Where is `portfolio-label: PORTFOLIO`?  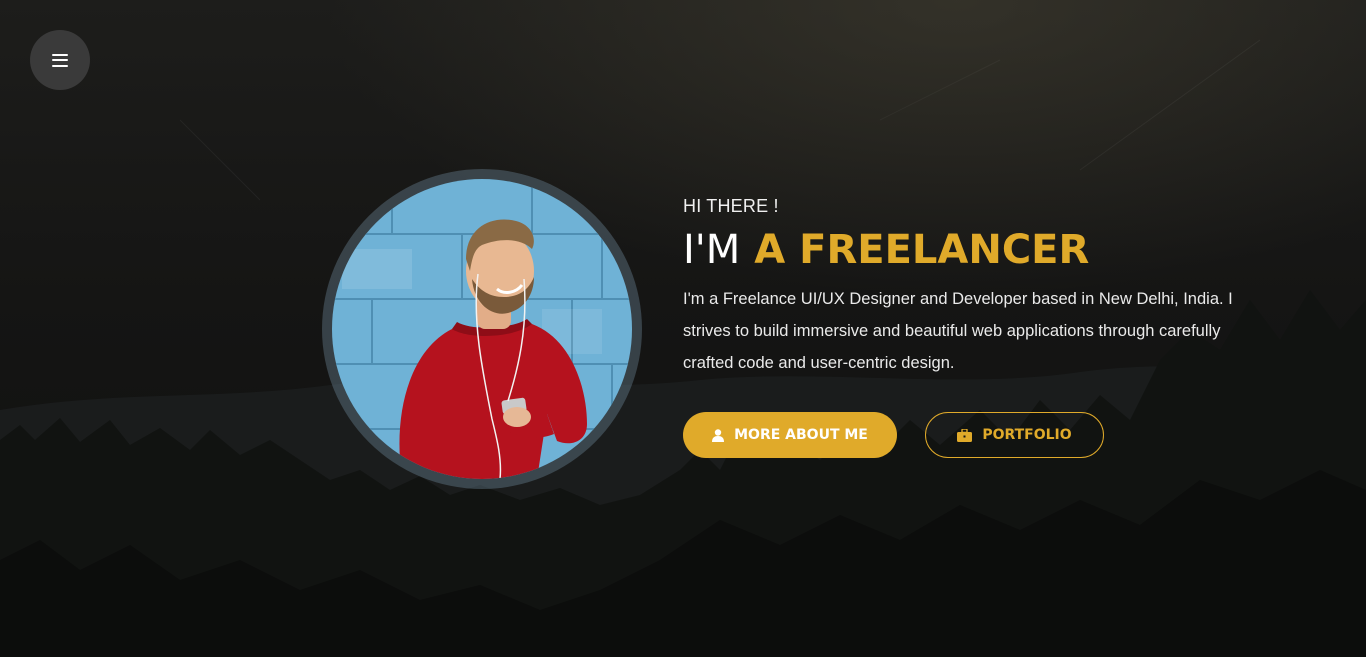 portfolio-label: PORTFOLIO is located at coordinates (1027, 435).